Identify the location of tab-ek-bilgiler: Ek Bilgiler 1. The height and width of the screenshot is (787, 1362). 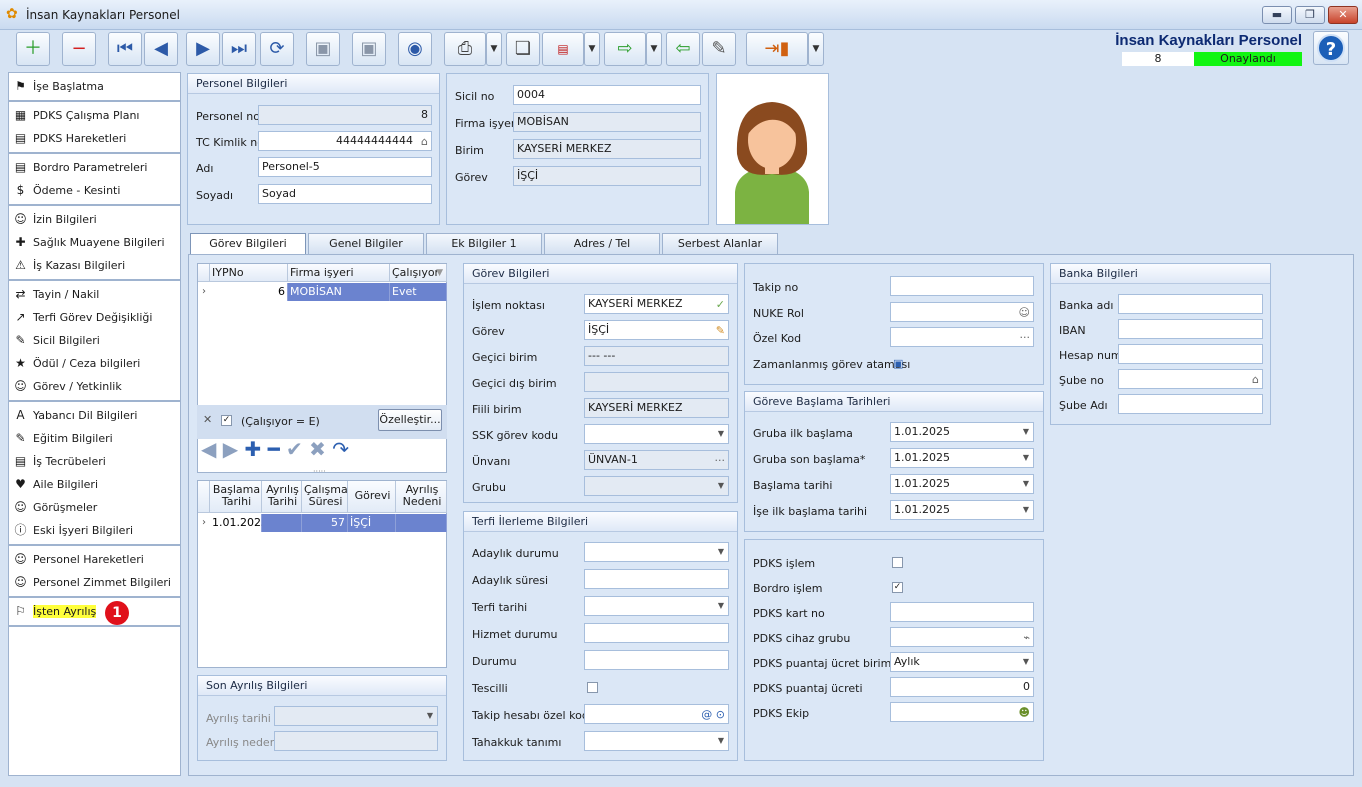
(484, 244).